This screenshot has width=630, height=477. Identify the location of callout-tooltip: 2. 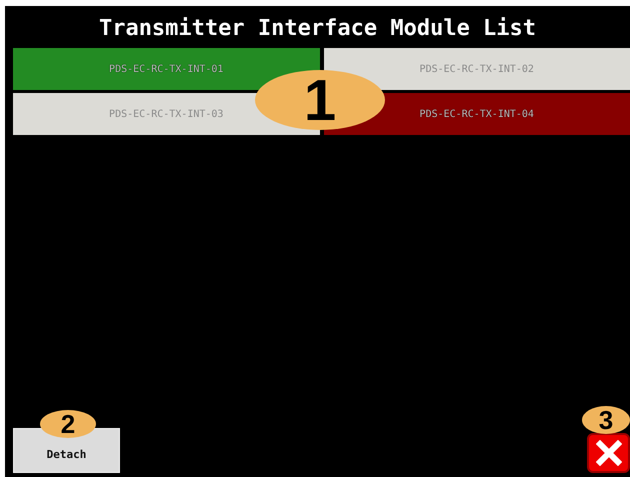
(68, 424).